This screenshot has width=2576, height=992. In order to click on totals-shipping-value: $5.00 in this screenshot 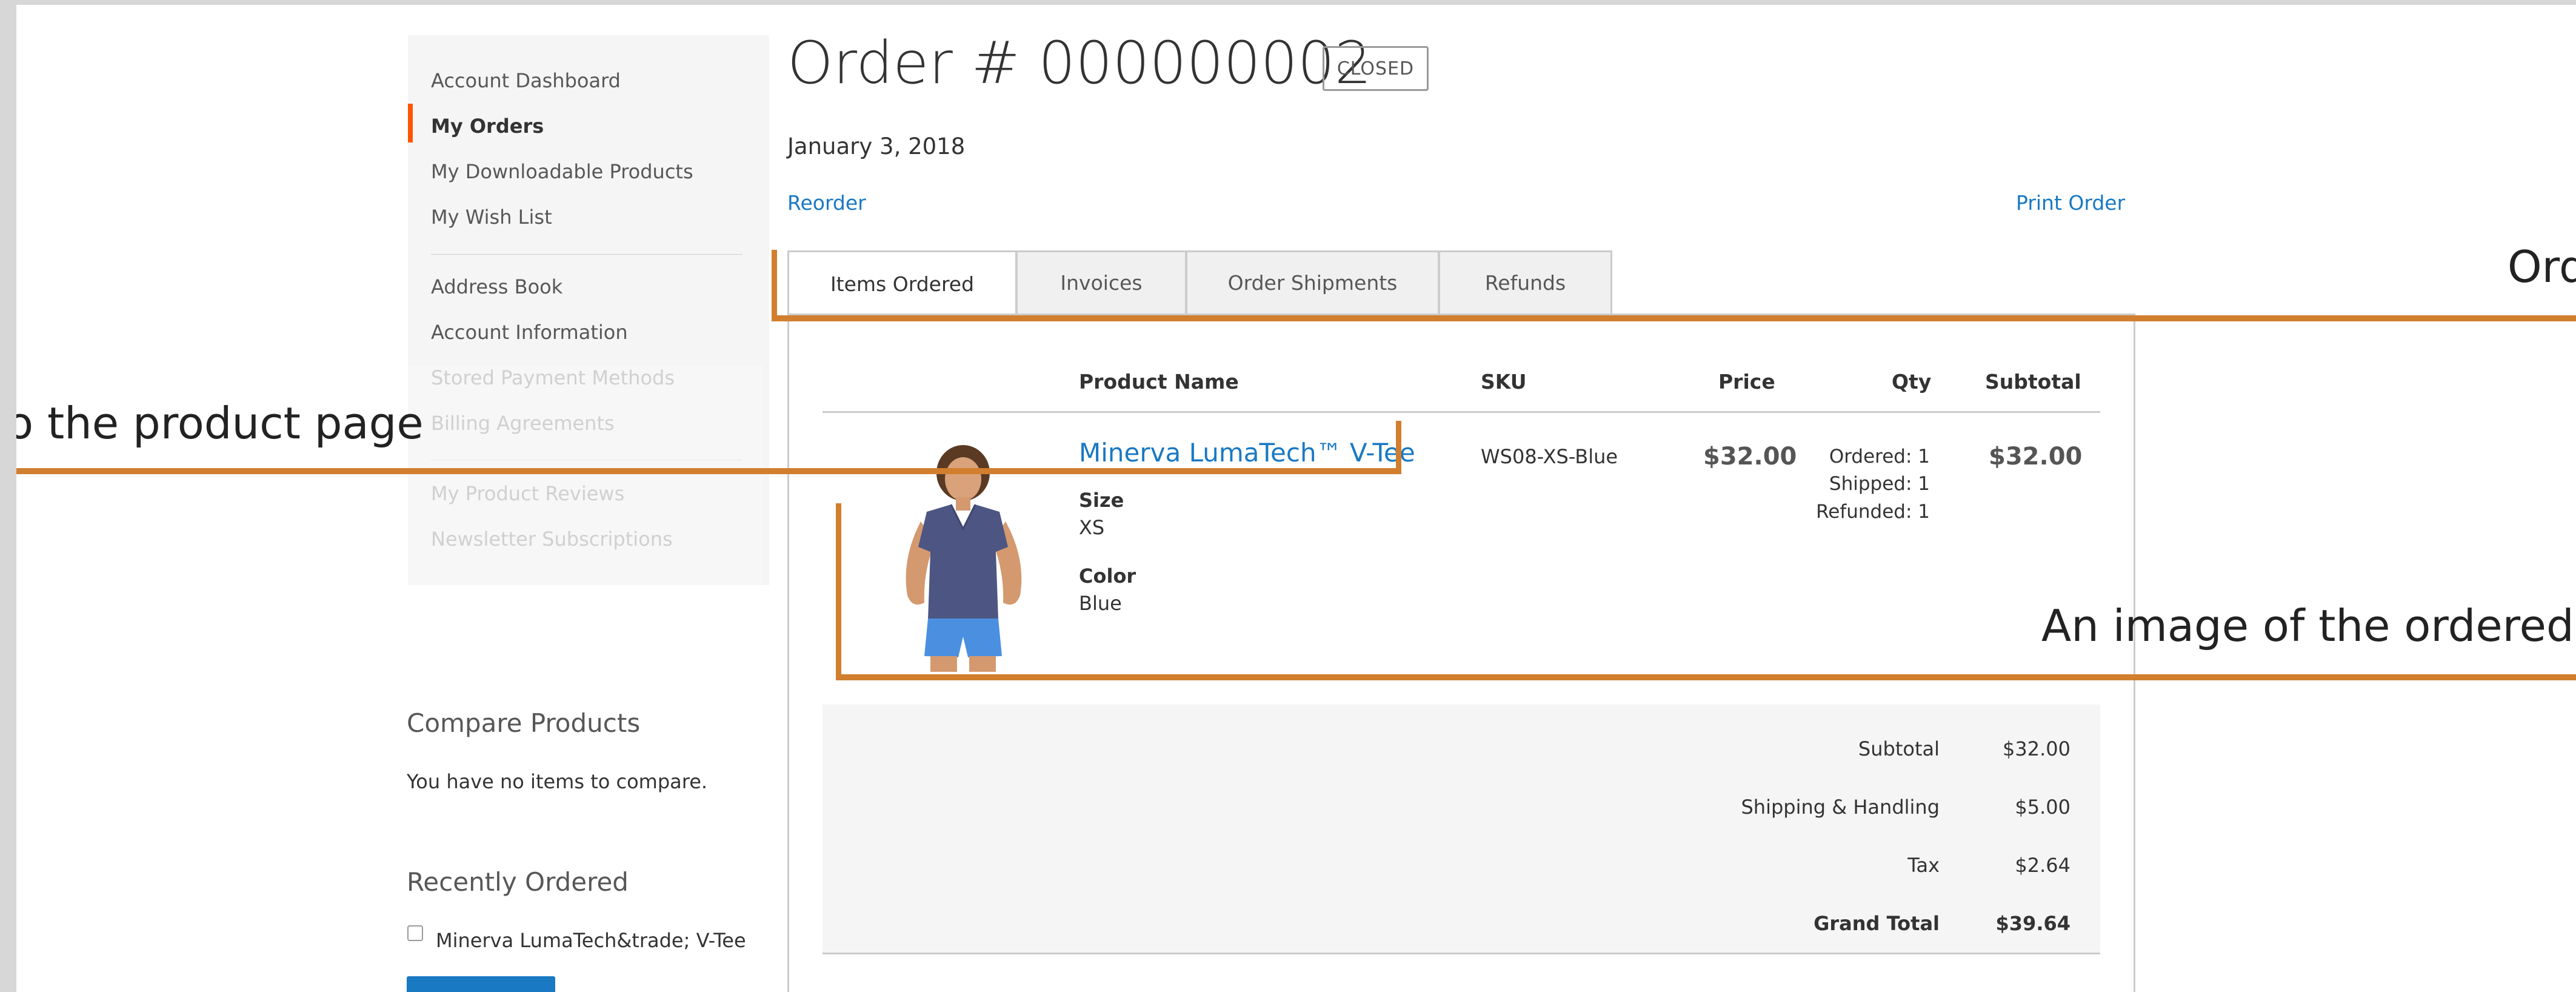, I will do `click(2042, 808)`.